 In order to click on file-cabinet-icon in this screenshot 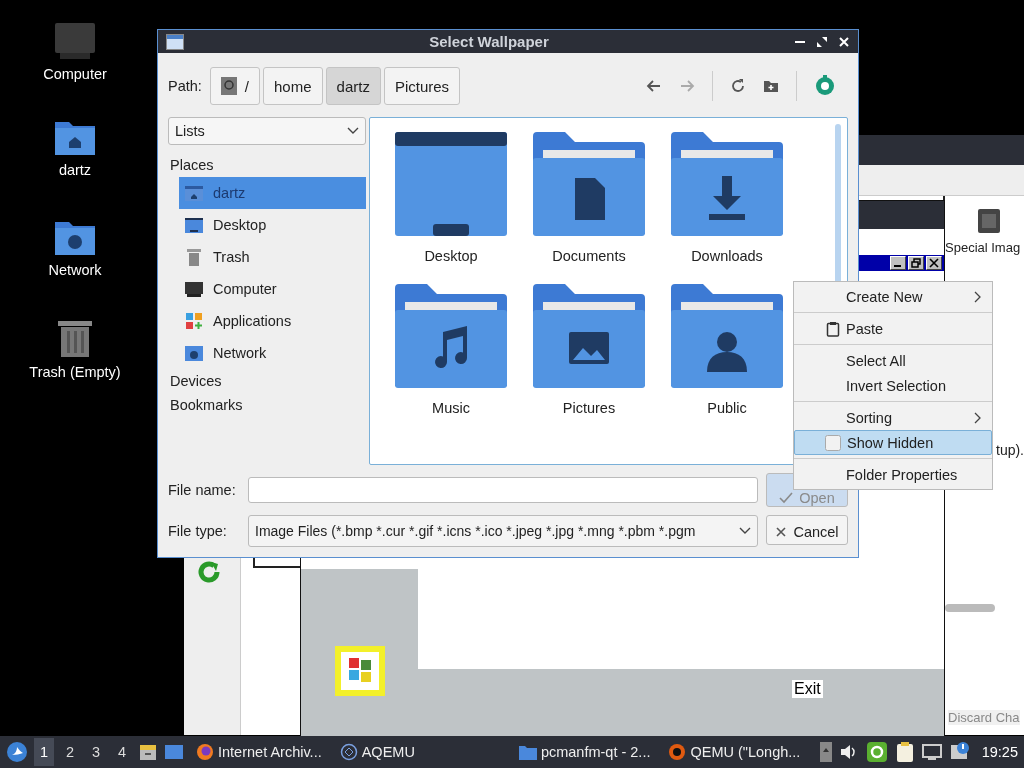, I will do `click(148, 752)`.